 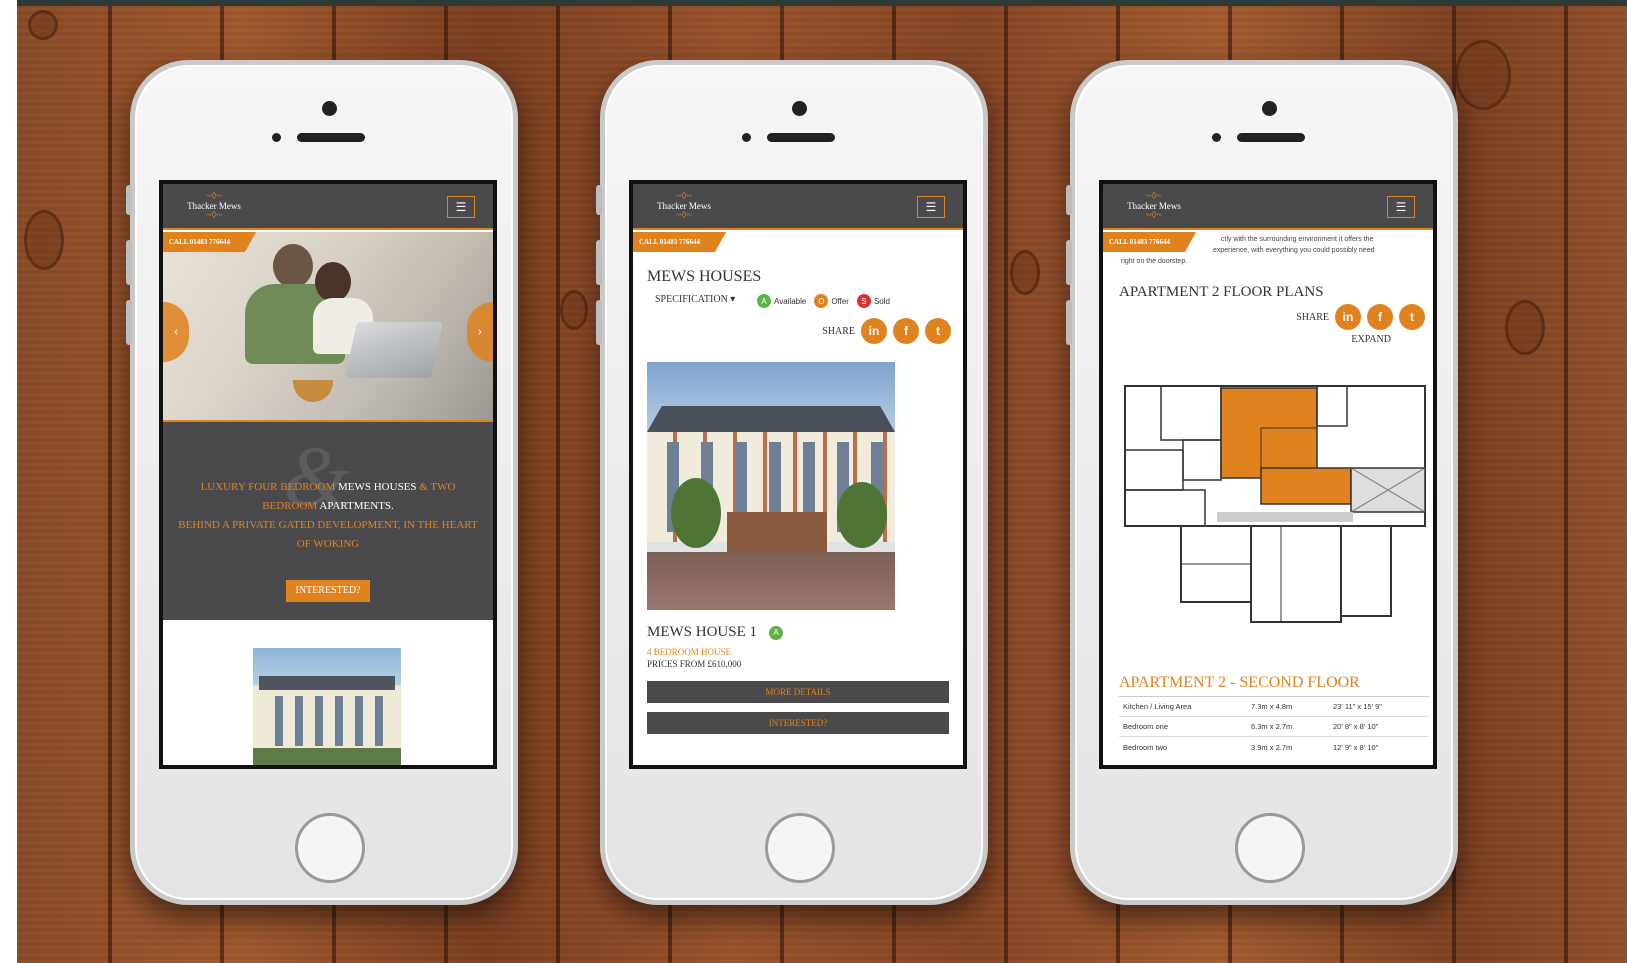 What do you see at coordinates (1221, 292) in the screenshot?
I see `page-title: APARTMENT 2 FLOOR PLANS` at bounding box center [1221, 292].